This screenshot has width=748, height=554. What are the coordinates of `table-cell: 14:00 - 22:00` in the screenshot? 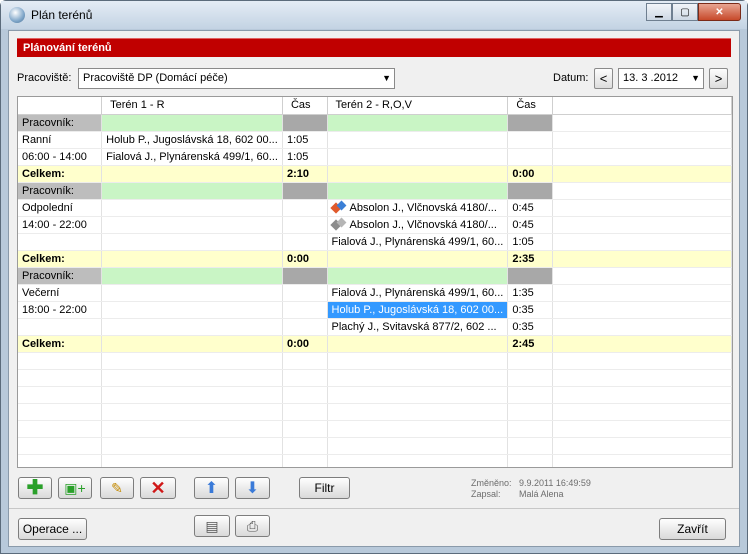 It's located at (60, 225).